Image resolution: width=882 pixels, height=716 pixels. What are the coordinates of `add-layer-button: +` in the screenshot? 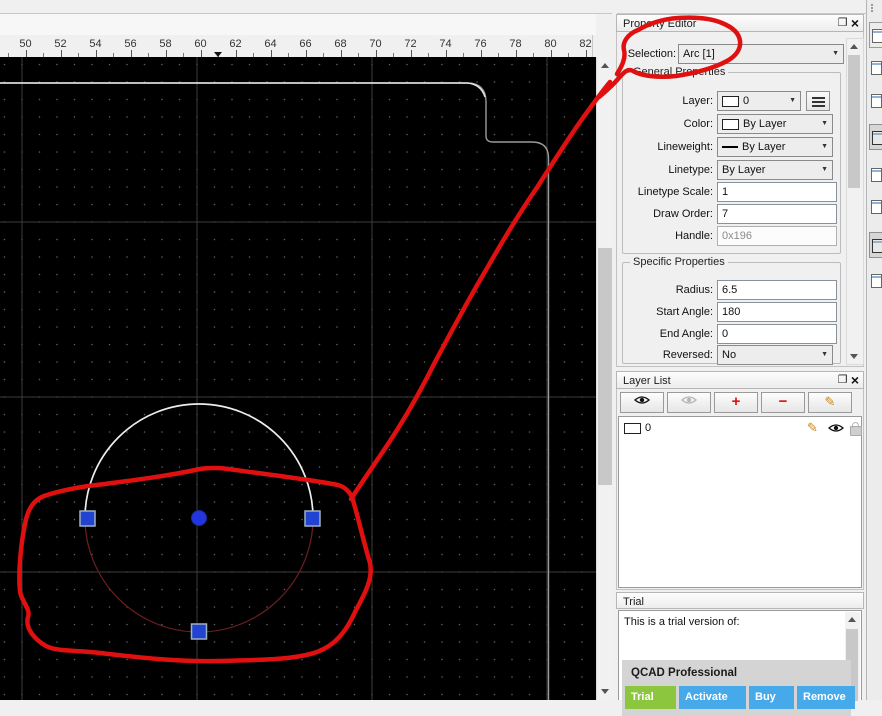 It's located at (736, 402).